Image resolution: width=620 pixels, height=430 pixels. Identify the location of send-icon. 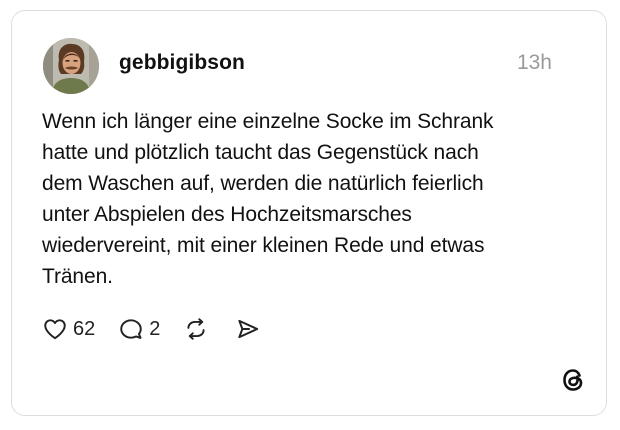
(248, 329).